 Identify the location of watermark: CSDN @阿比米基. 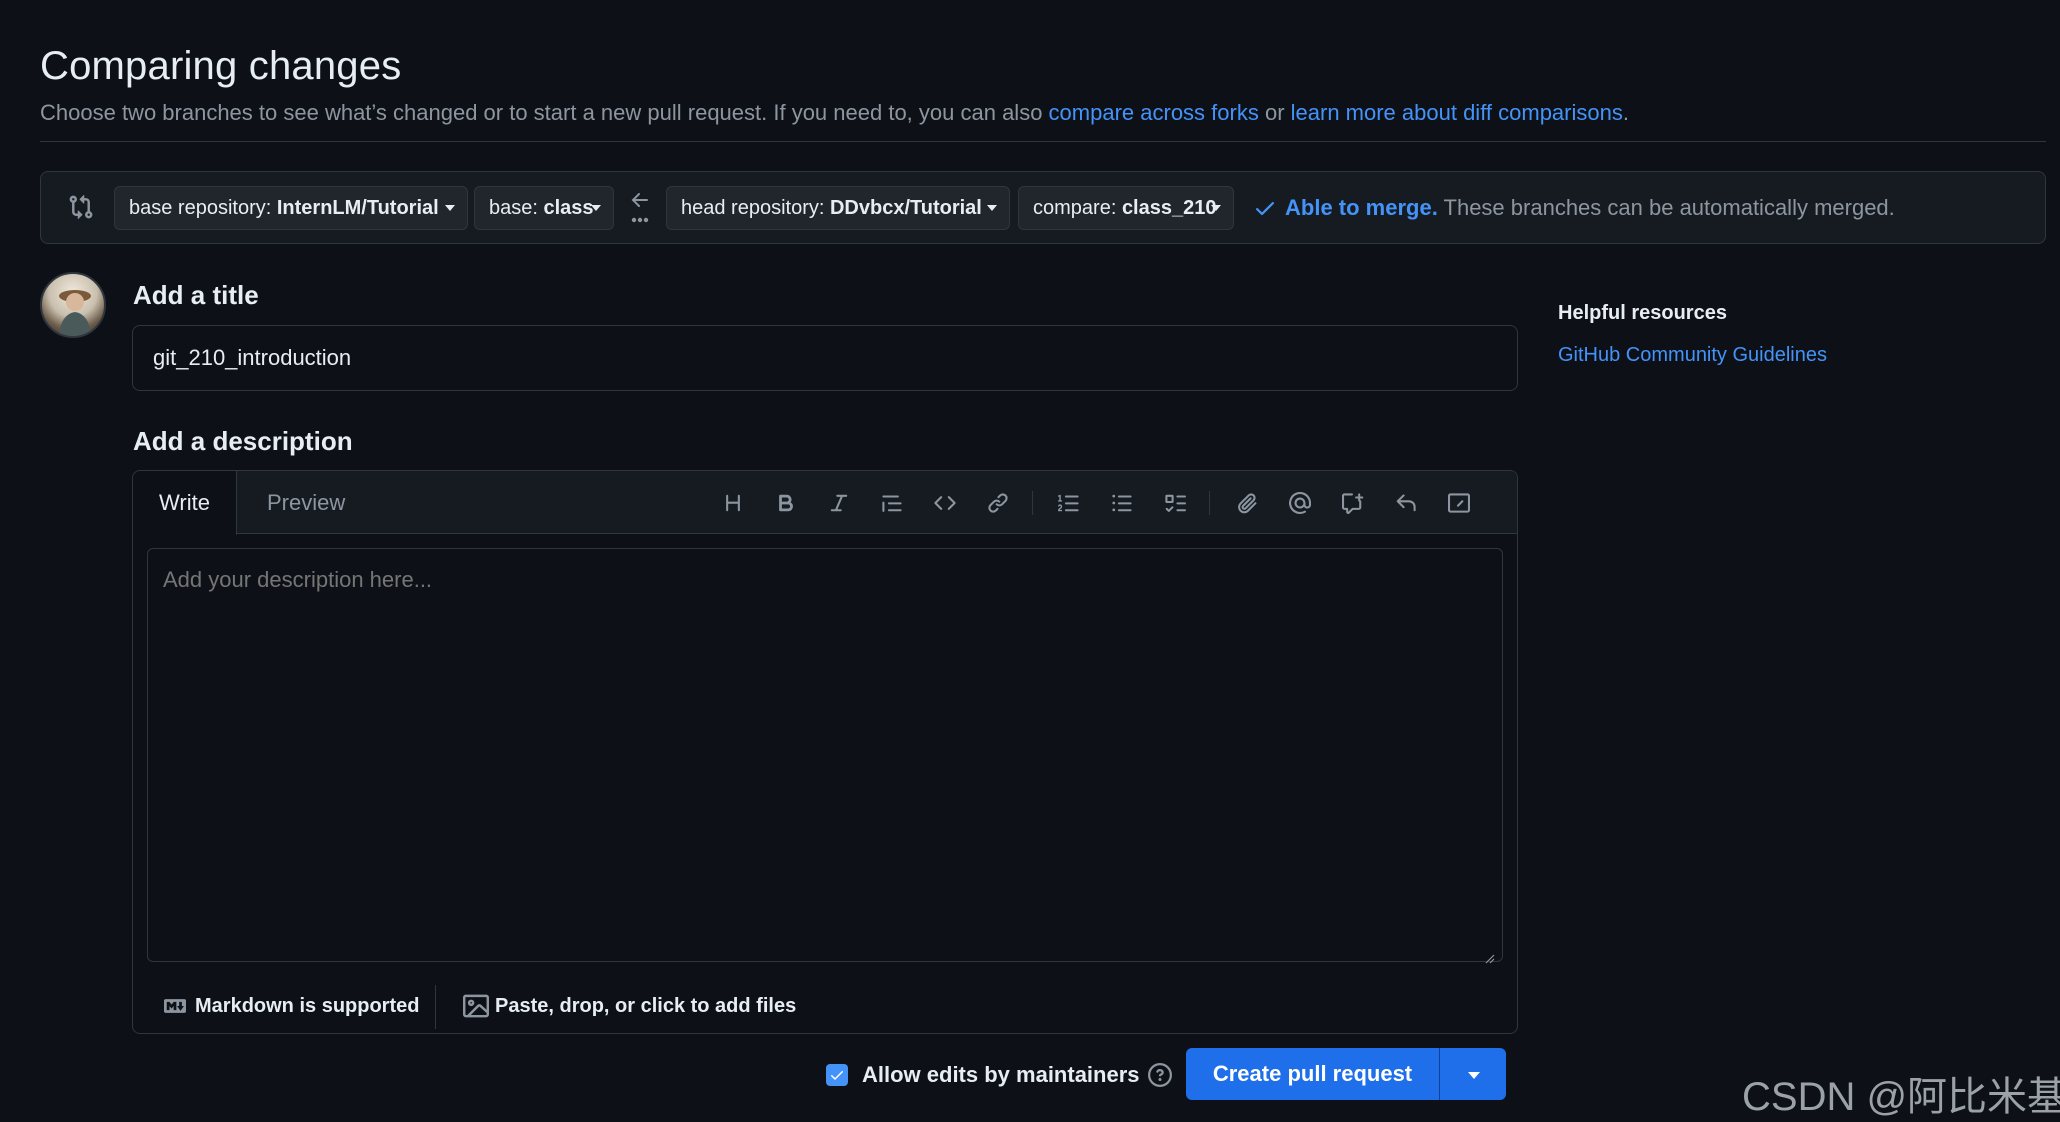
(1901, 1097).